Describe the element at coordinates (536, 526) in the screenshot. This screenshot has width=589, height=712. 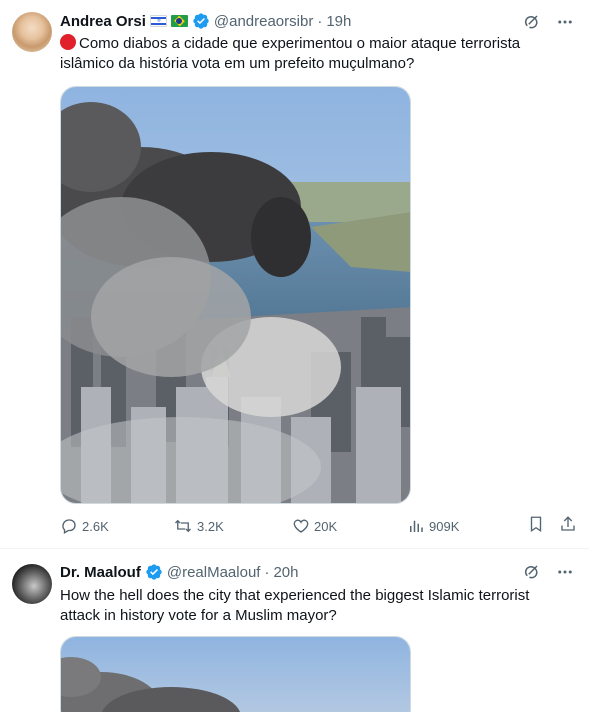
I see `bookmark-icon` at that location.